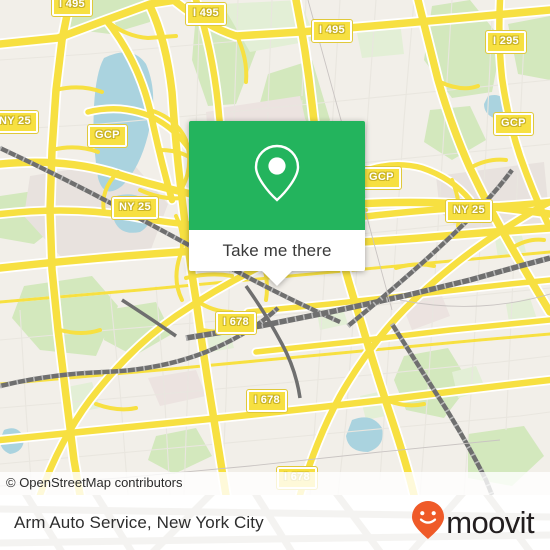 Image resolution: width=550 pixels, height=550 pixels. What do you see at coordinates (428, 522) in the screenshot?
I see `moovit-pin-smile-icon` at bounding box center [428, 522].